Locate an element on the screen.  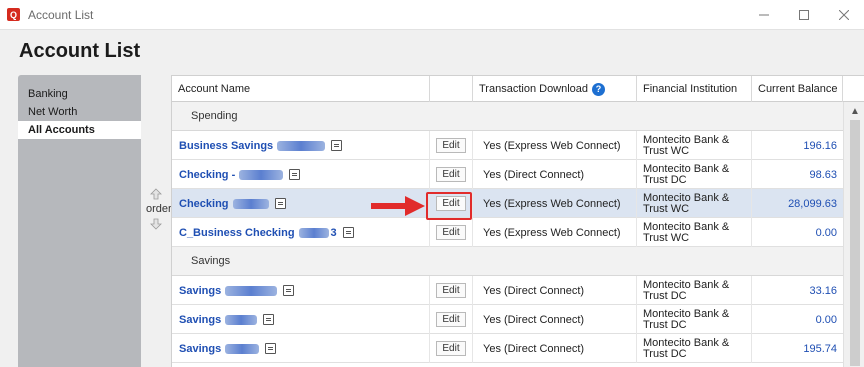
maximize-icon is located at coordinates (804, 15).